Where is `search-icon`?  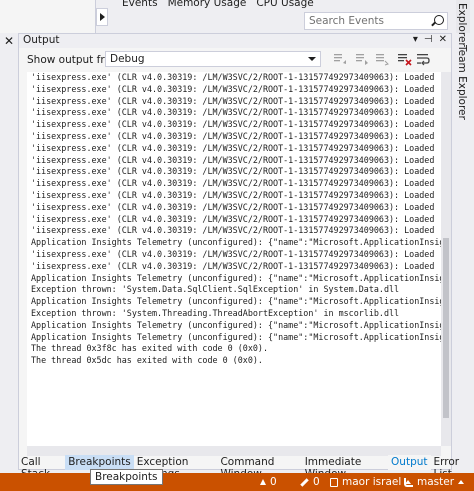
search-icon is located at coordinates (439, 20).